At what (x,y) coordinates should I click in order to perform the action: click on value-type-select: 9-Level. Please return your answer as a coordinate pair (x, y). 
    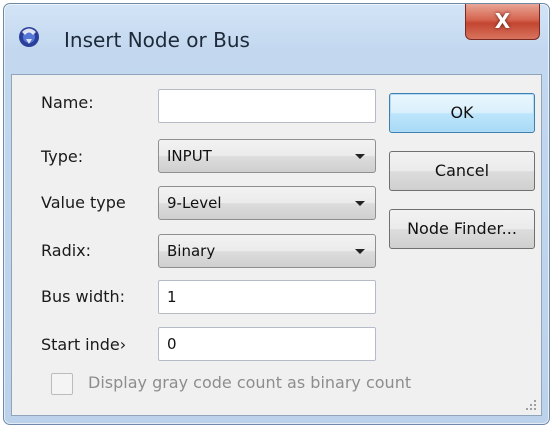
    Looking at the image, I should click on (267, 203).